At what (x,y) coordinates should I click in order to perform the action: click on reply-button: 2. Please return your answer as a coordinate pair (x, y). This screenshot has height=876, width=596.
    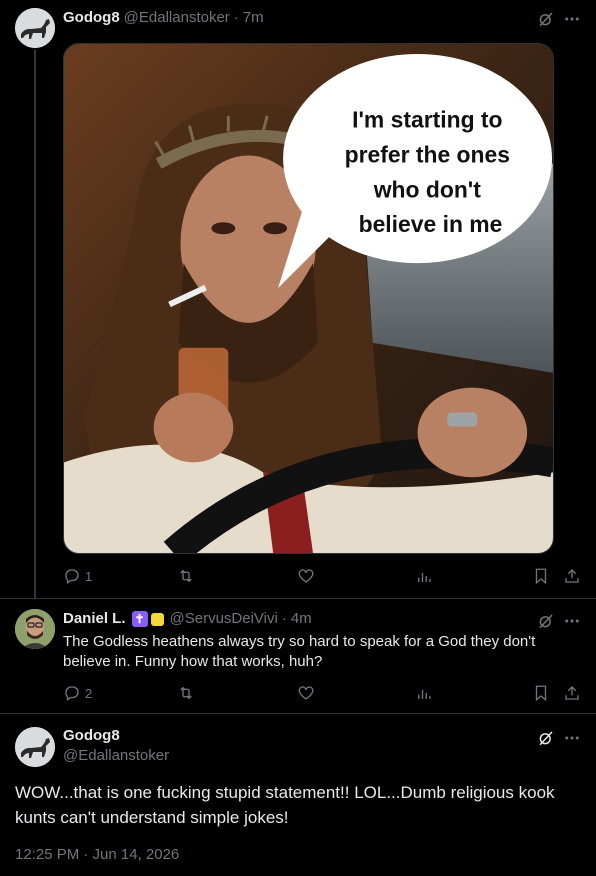
    Looking at the image, I should click on (77, 693).